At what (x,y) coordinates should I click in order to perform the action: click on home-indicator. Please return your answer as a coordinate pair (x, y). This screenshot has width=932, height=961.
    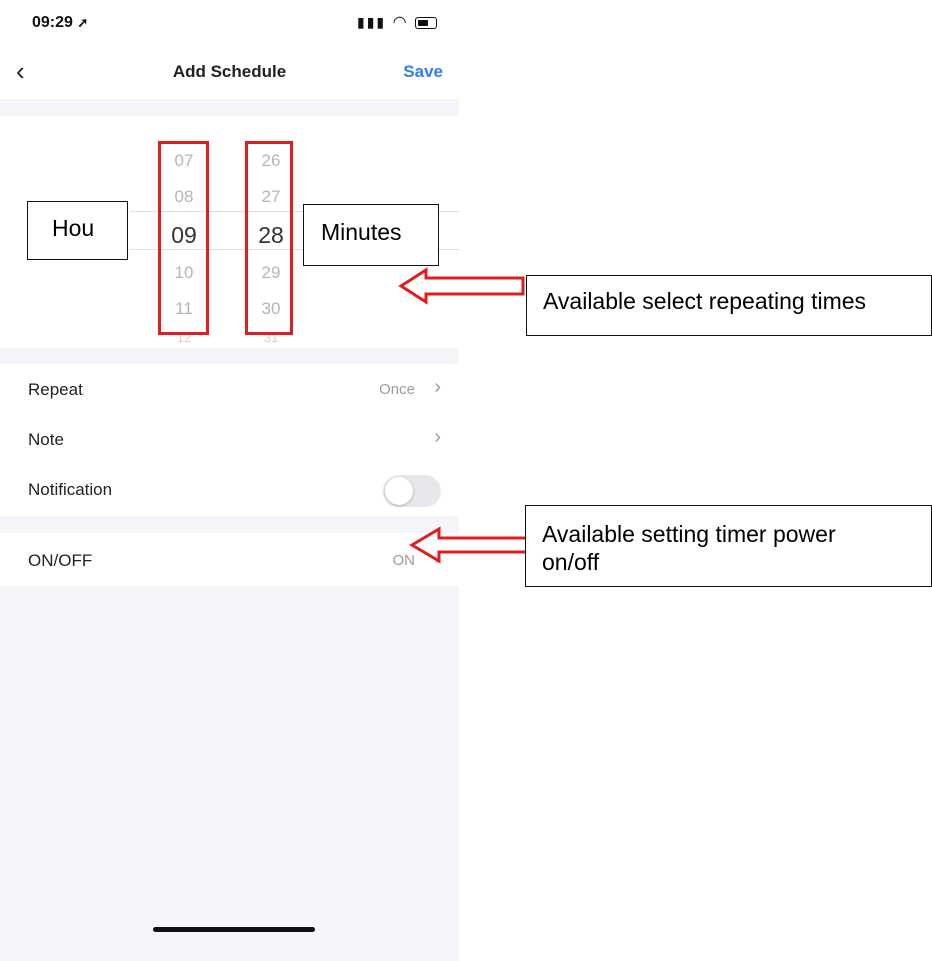
    Looking at the image, I should click on (234, 929).